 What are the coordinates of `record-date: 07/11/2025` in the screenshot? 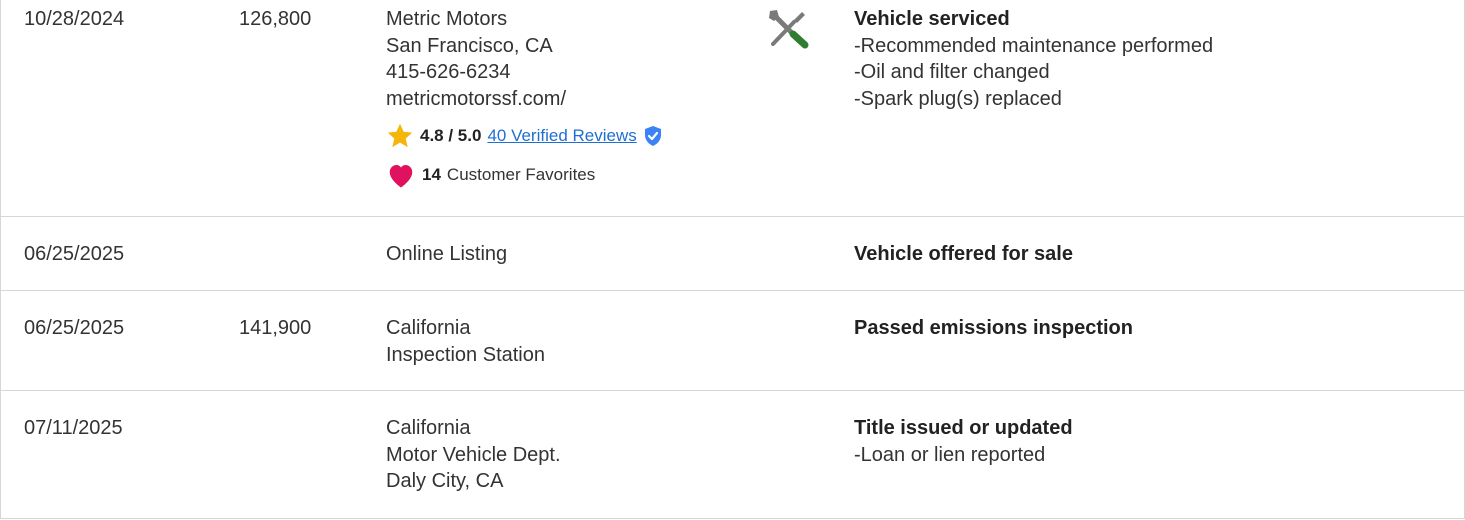 It's located at (73, 428).